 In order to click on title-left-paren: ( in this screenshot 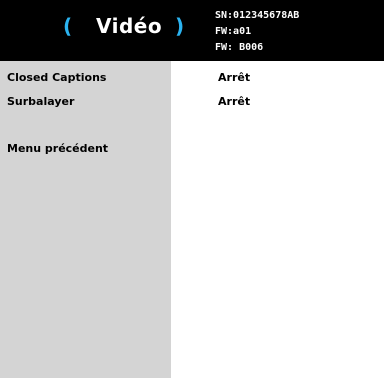, I will do `click(68, 26)`.